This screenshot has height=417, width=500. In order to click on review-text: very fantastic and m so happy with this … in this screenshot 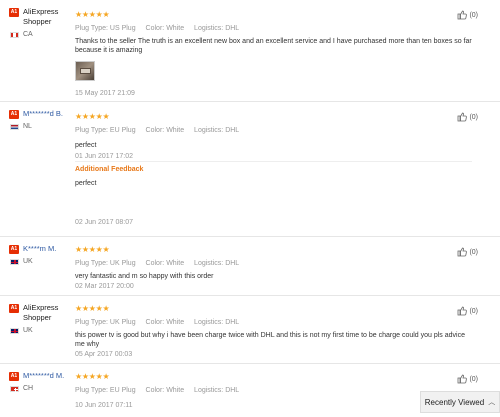, I will do `click(144, 276)`.